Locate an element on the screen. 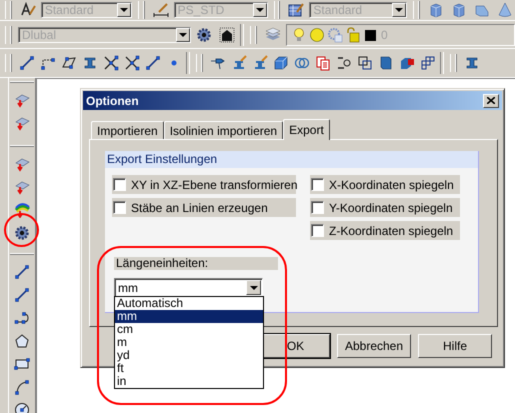  checkbox-option: Stäbe an Linien erzeugen is located at coordinates (204, 207).